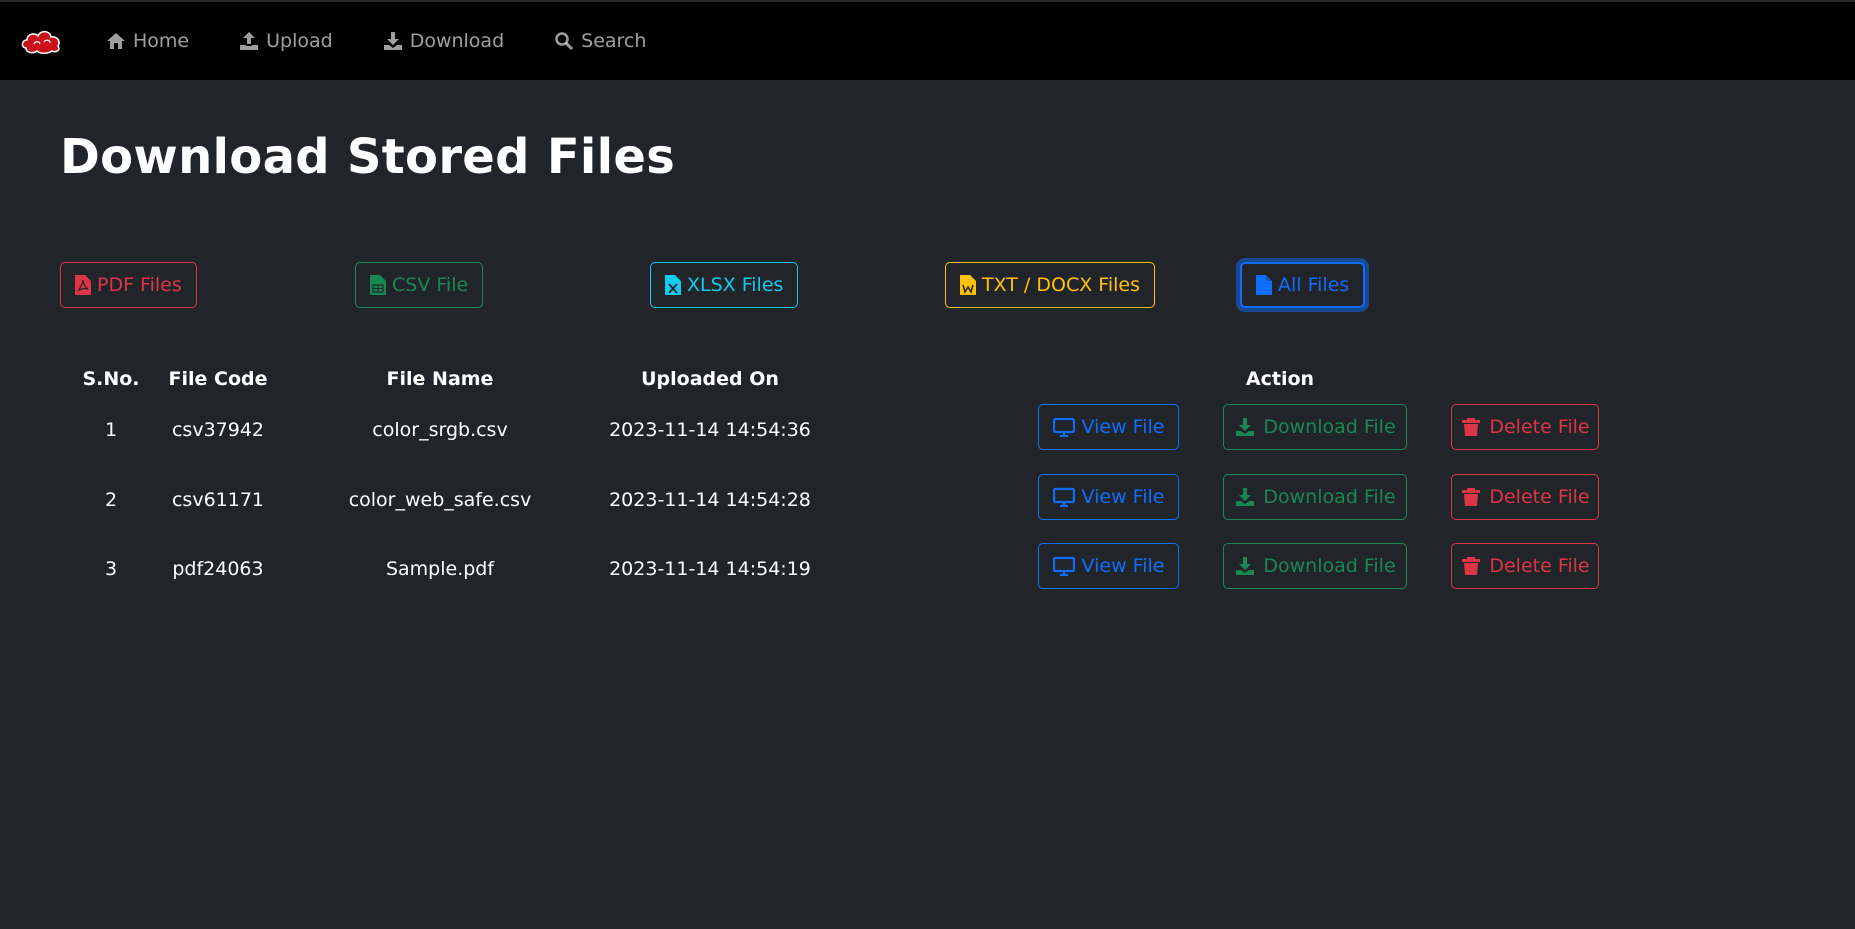 This screenshot has width=1855, height=929. What do you see at coordinates (111, 379) in the screenshot?
I see `header-sno: S.No.` at bounding box center [111, 379].